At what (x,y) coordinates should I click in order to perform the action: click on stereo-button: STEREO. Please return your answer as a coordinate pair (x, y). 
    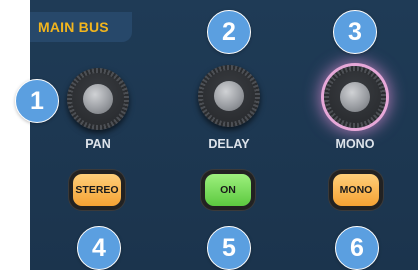
    Looking at the image, I should click on (97, 190).